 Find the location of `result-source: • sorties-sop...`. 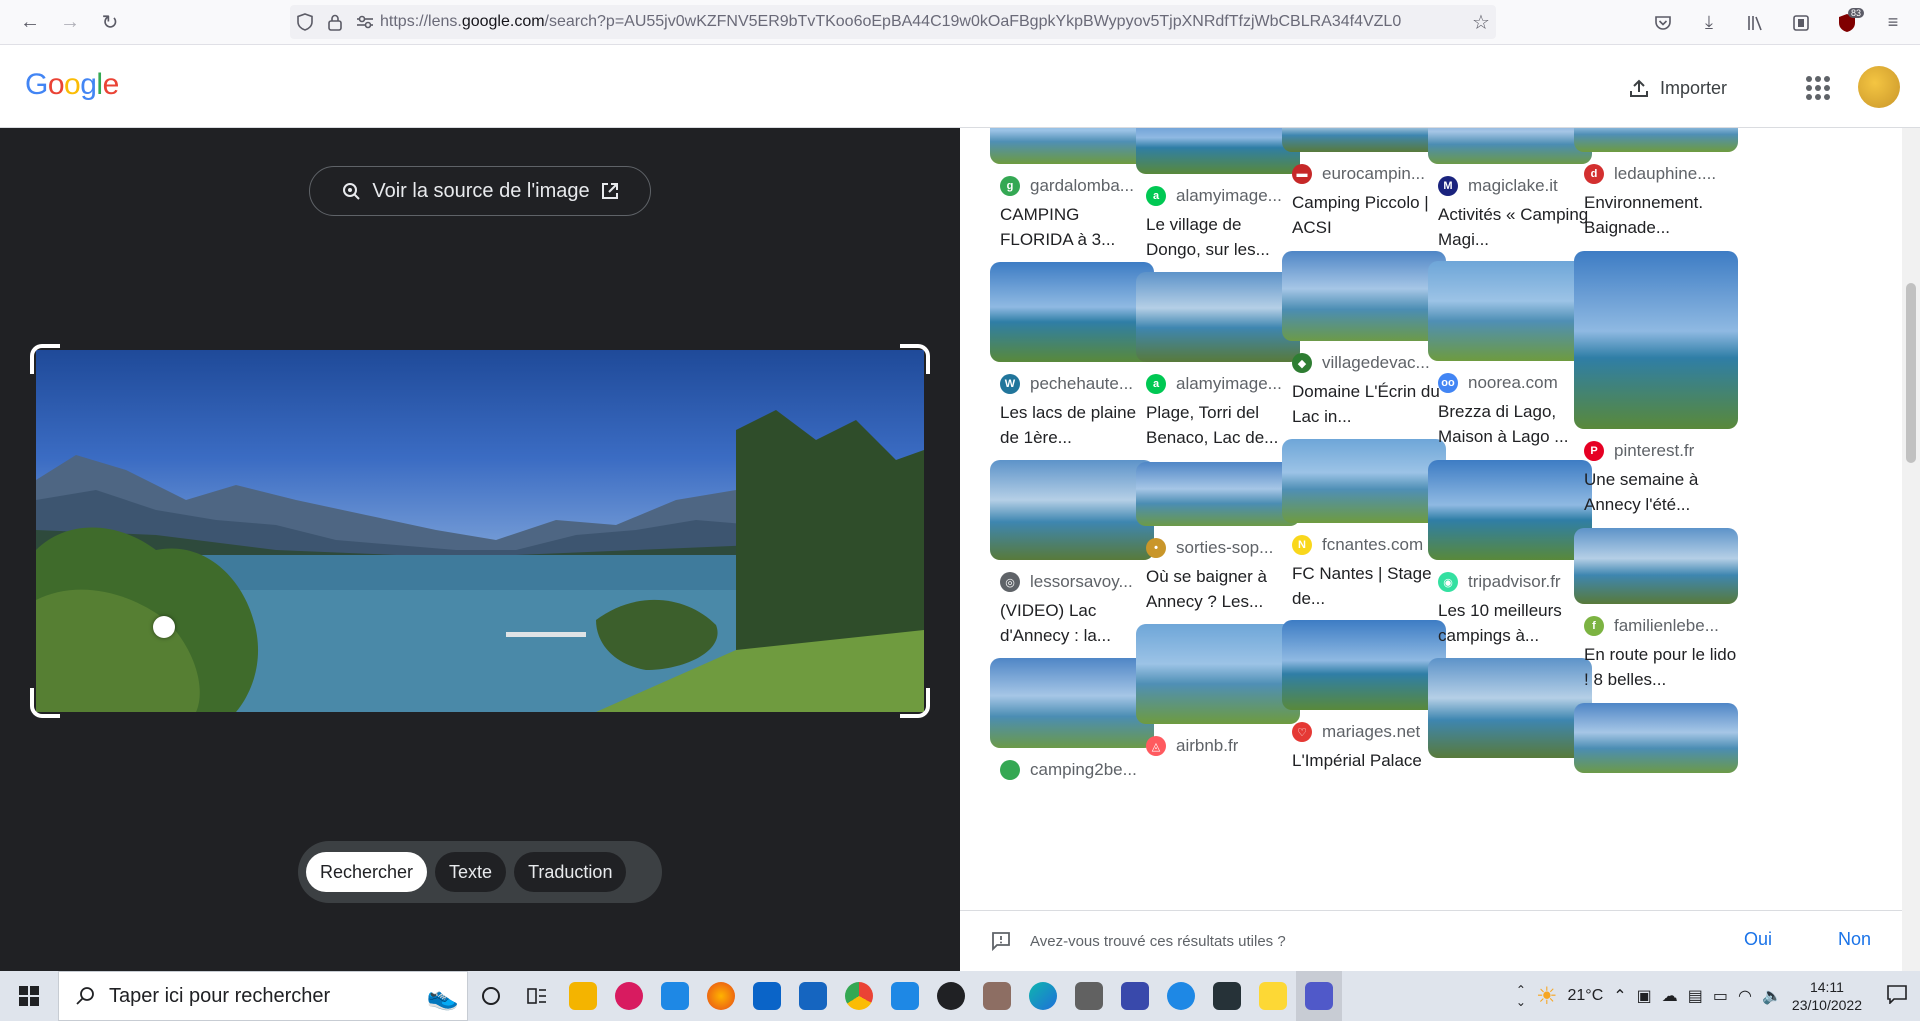

result-source: • sorties-sop... is located at coordinates (1218, 548).